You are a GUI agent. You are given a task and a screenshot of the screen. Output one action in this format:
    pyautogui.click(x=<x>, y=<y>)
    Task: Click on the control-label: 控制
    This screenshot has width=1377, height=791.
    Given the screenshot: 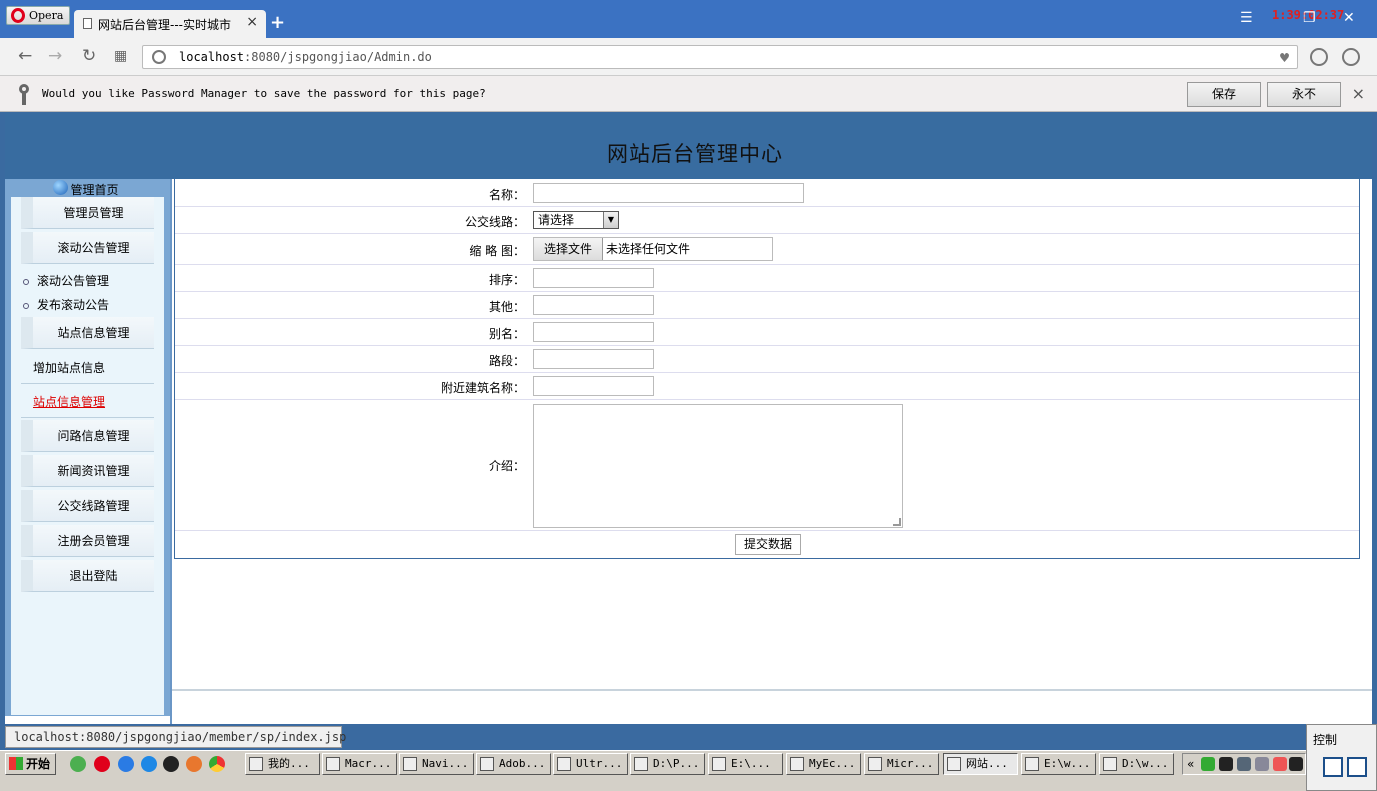 What is the action you would take?
    pyautogui.click(x=1325, y=740)
    